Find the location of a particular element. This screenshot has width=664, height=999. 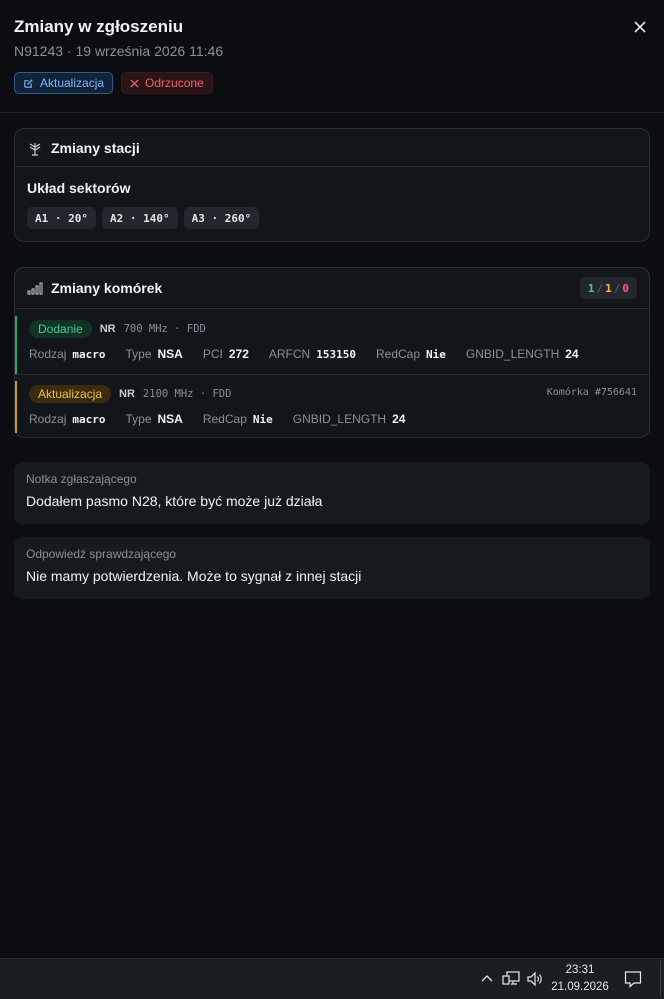

sector-layout-label: Układ sektorów is located at coordinates (79, 188).